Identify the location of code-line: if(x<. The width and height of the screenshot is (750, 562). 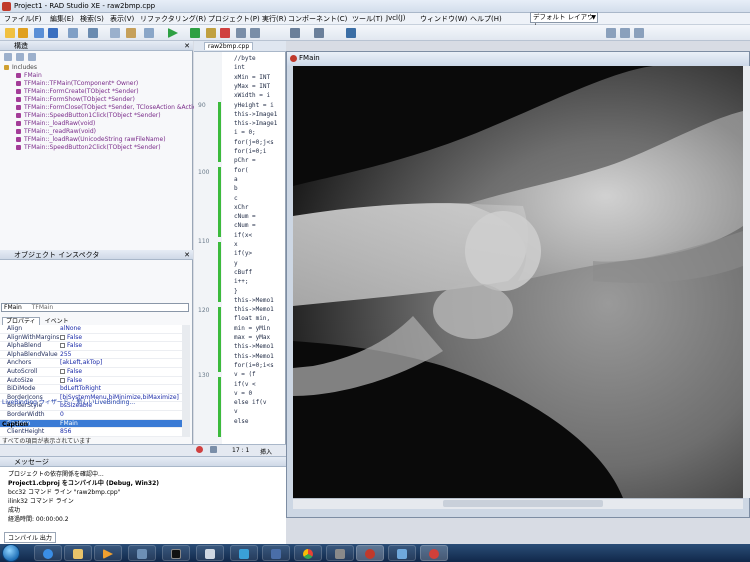
(243, 235).